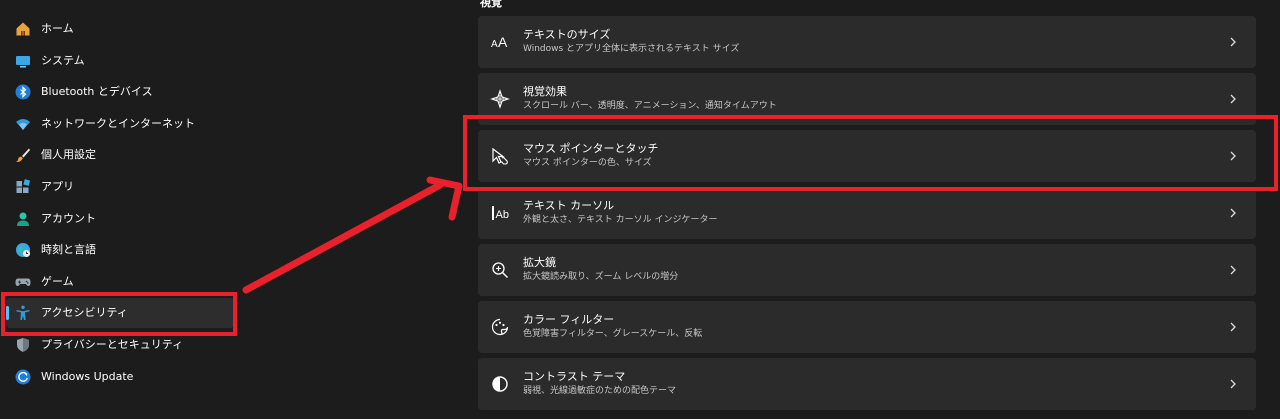  I want to click on apps-icon, so click(23, 187).